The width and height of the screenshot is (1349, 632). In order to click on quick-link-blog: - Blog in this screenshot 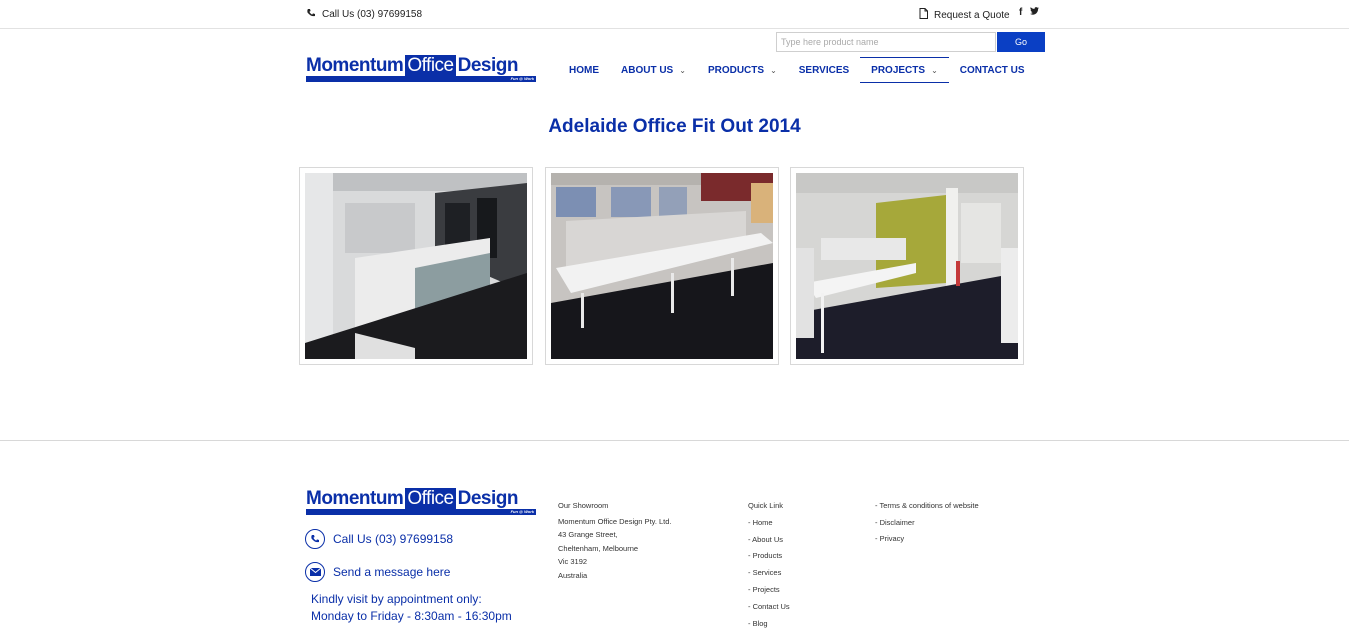, I will do `click(769, 624)`.